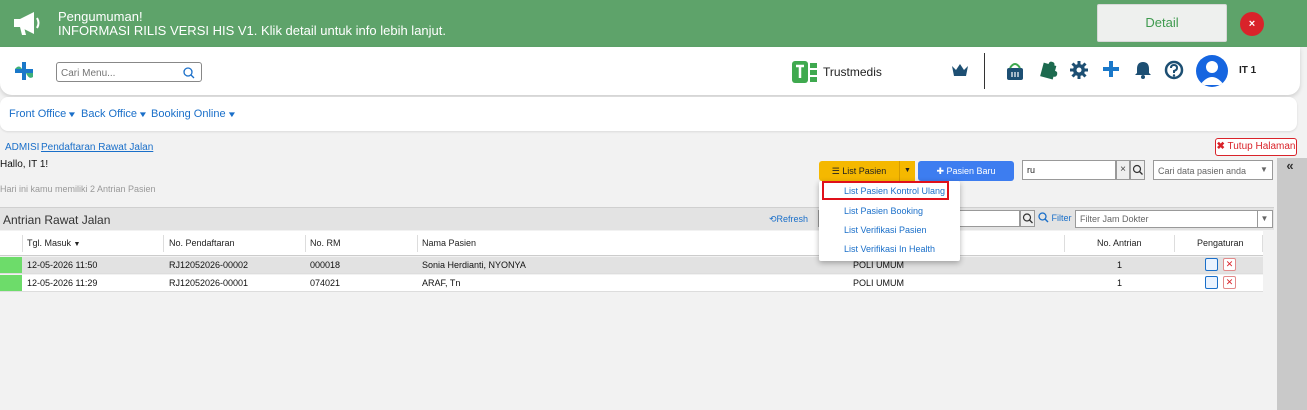  I want to click on close-page-button: ✖ Tutup Halaman, so click(1256, 147).